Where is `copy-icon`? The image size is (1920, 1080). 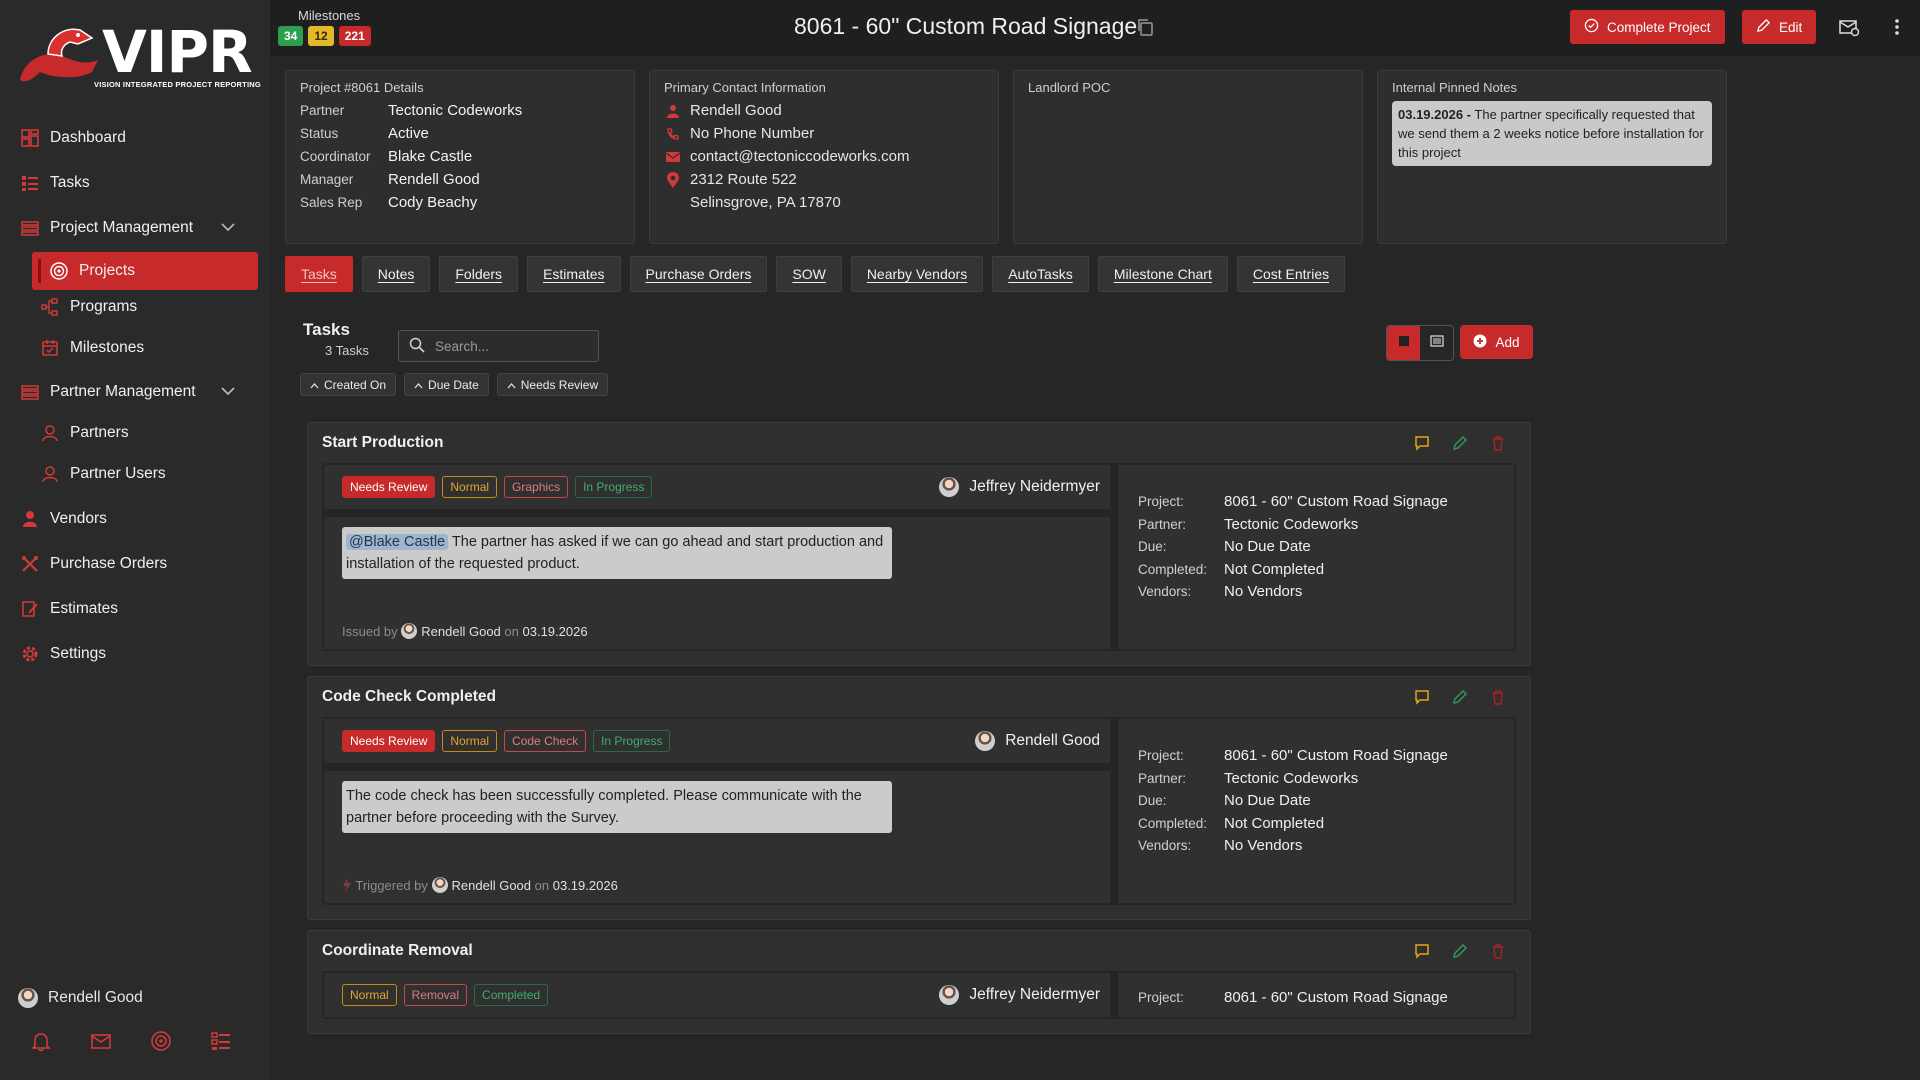
copy-icon is located at coordinates (1145, 27).